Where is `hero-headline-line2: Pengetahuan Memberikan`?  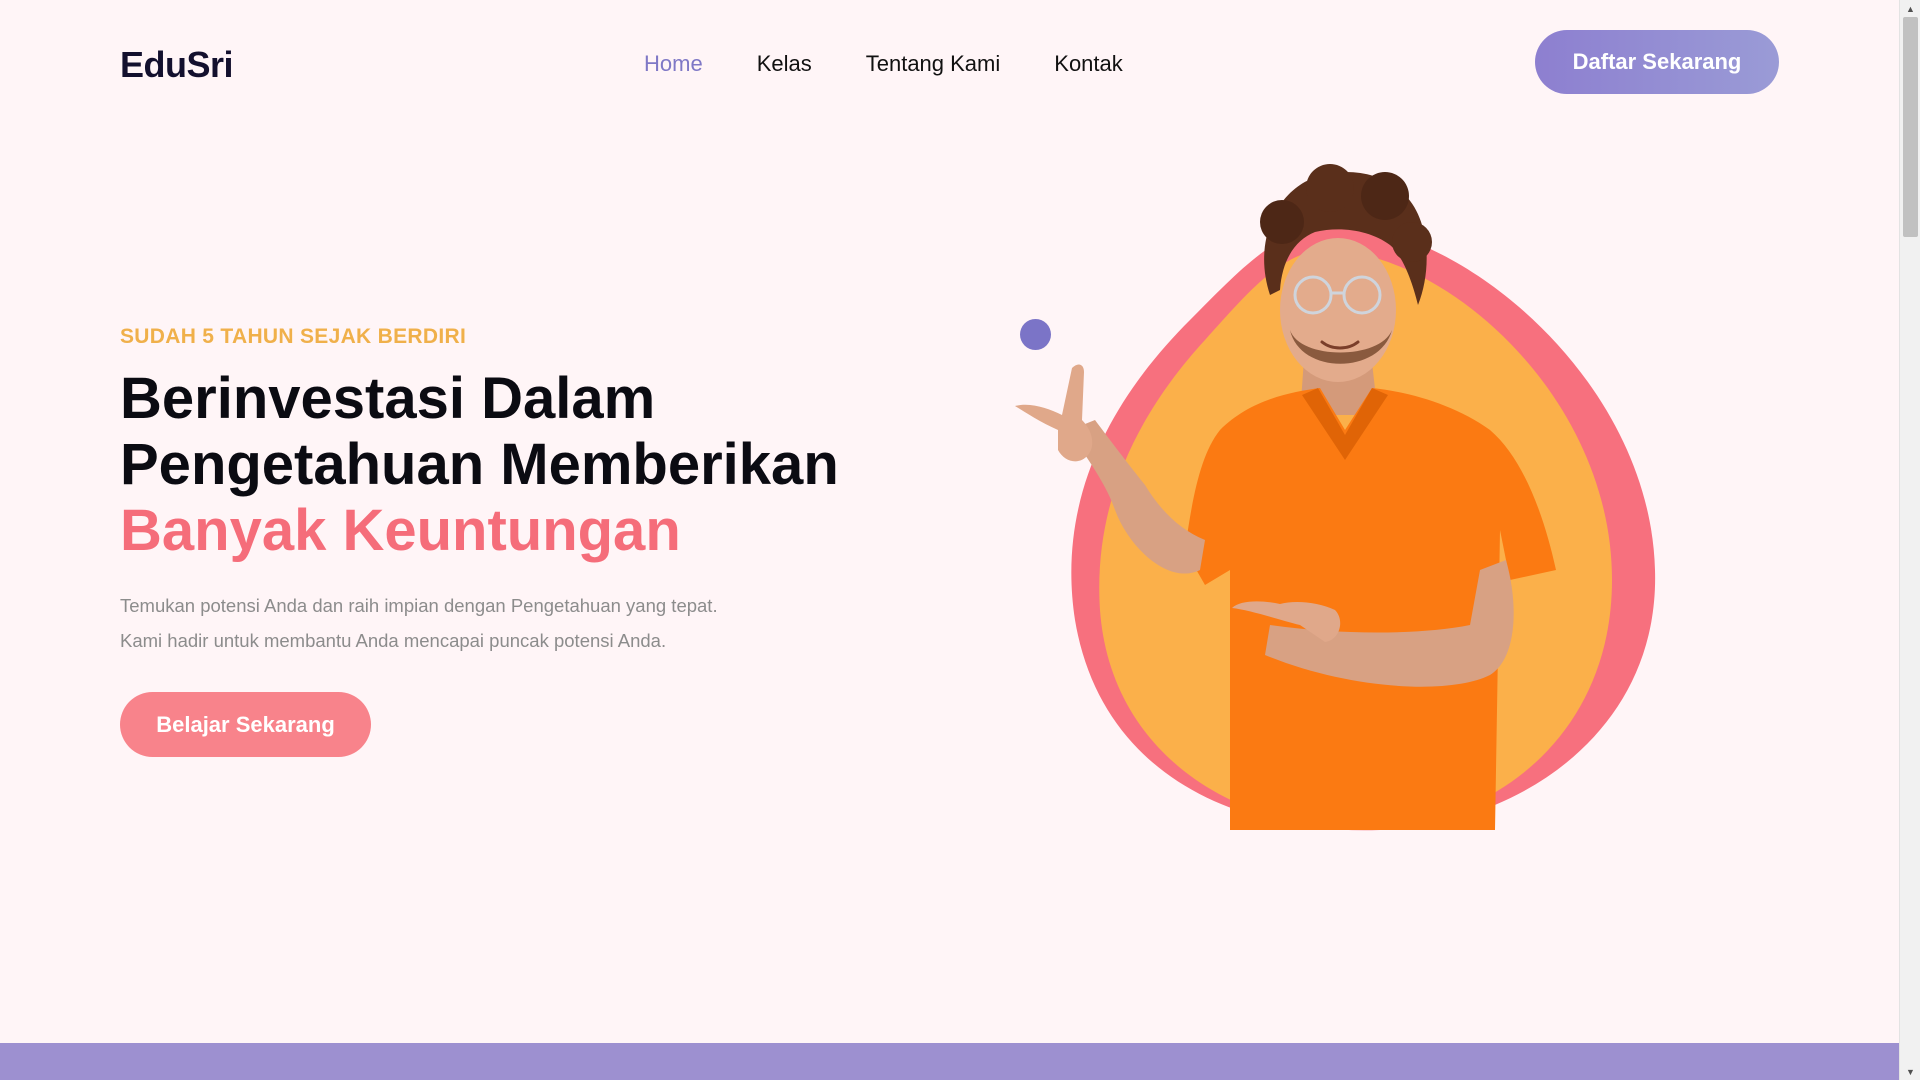
hero-headline-line2: Pengetahuan Memberikan is located at coordinates (479, 464).